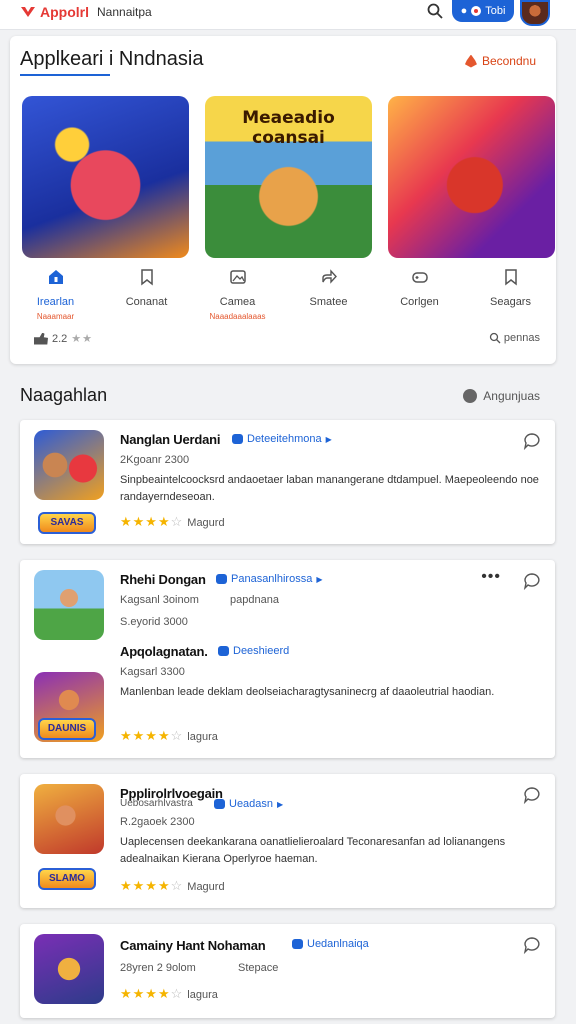  Describe the element at coordinates (67, 729) in the screenshot. I see `app-badge-logo: DAUNIS` at that location.